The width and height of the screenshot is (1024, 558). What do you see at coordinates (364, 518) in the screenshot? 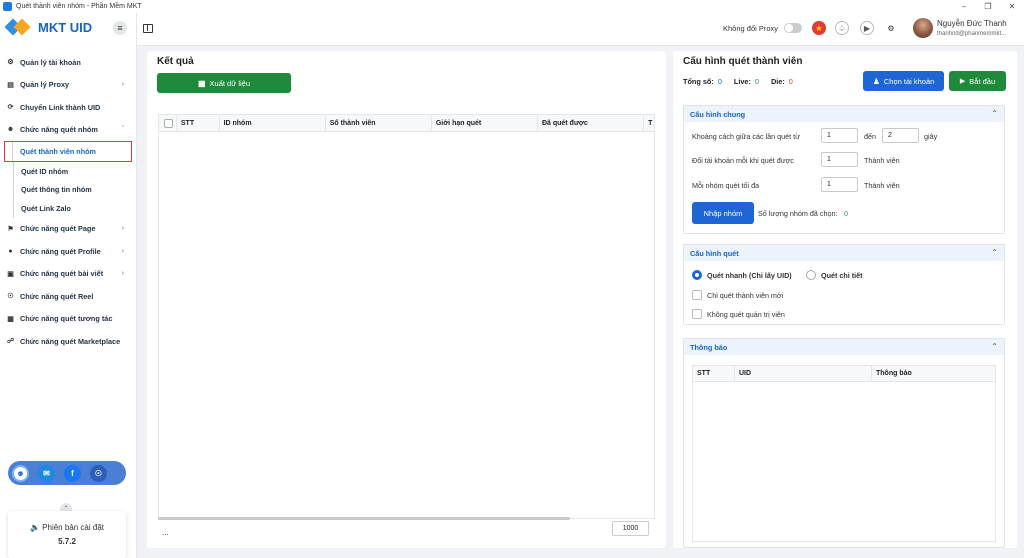
I see `horizontal-scrollbar` at bounding box center [364, 518].